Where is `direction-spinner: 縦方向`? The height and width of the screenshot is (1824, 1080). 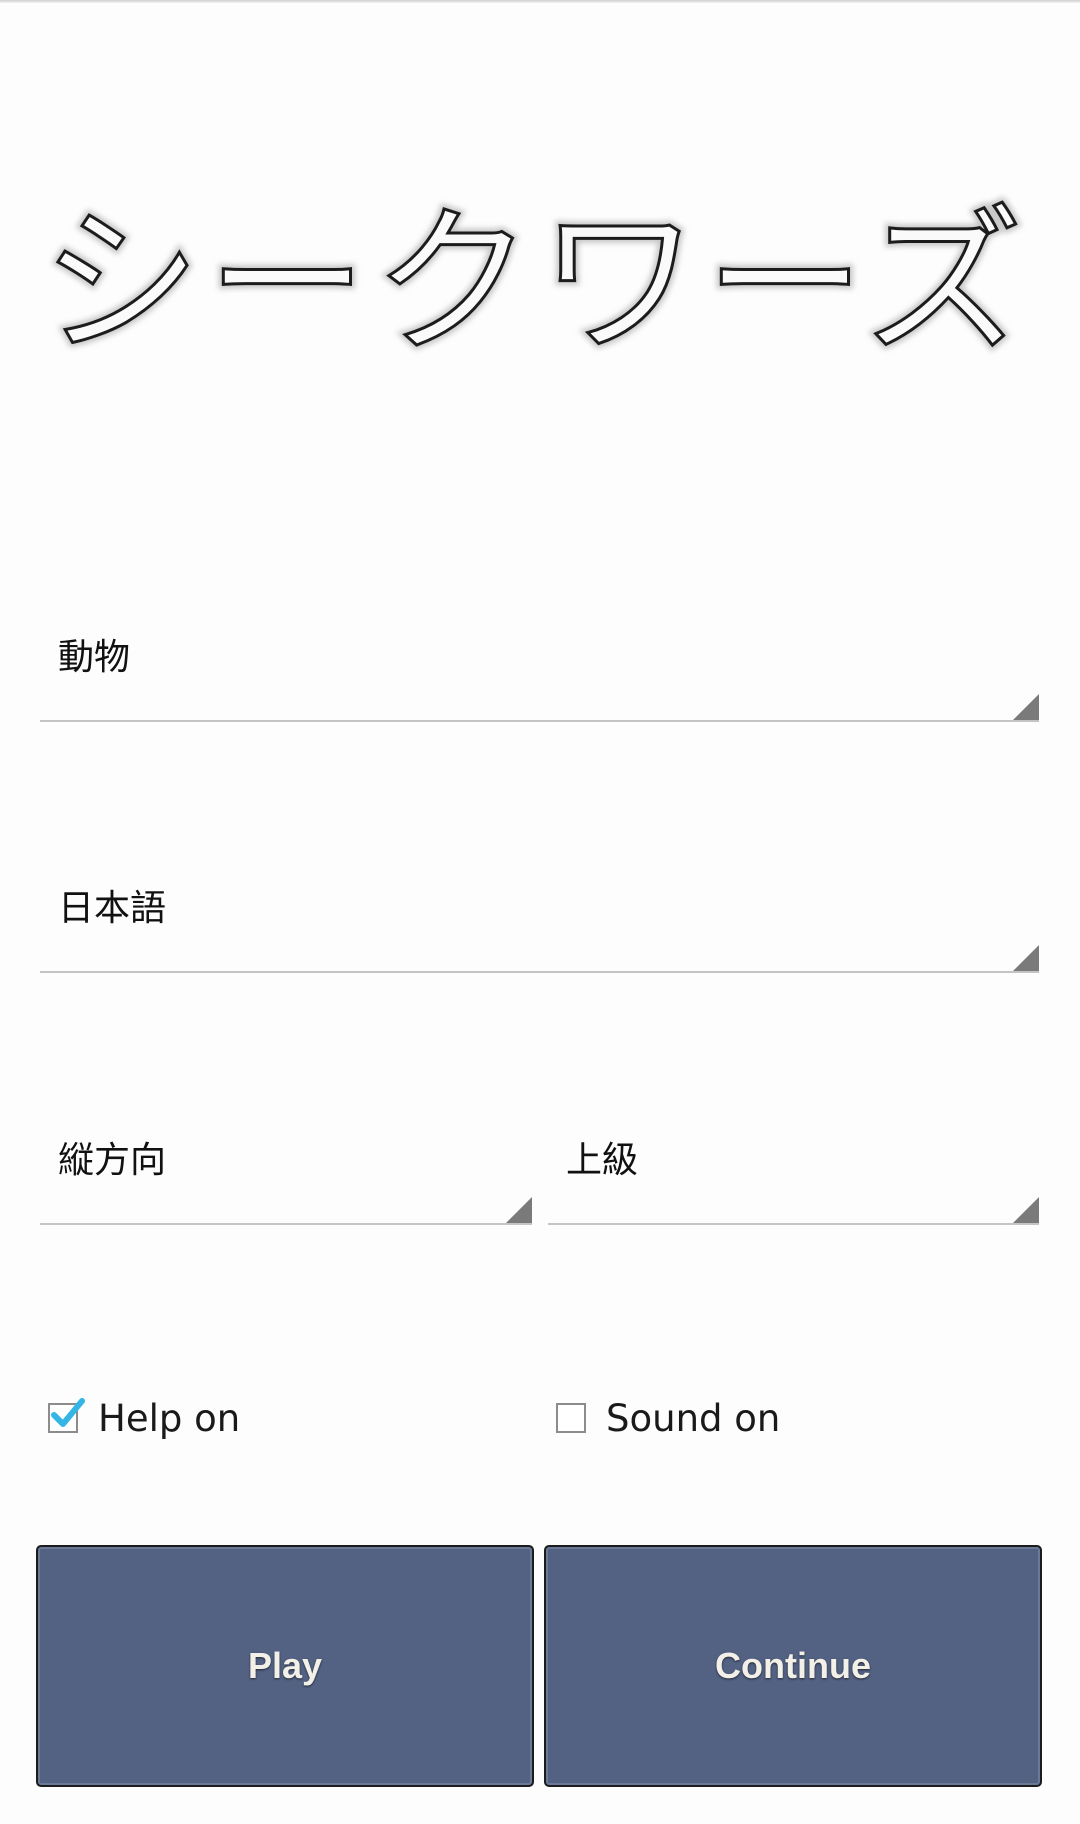 direction-spinner: 縦方向 is located at coordinates (286, 1182).